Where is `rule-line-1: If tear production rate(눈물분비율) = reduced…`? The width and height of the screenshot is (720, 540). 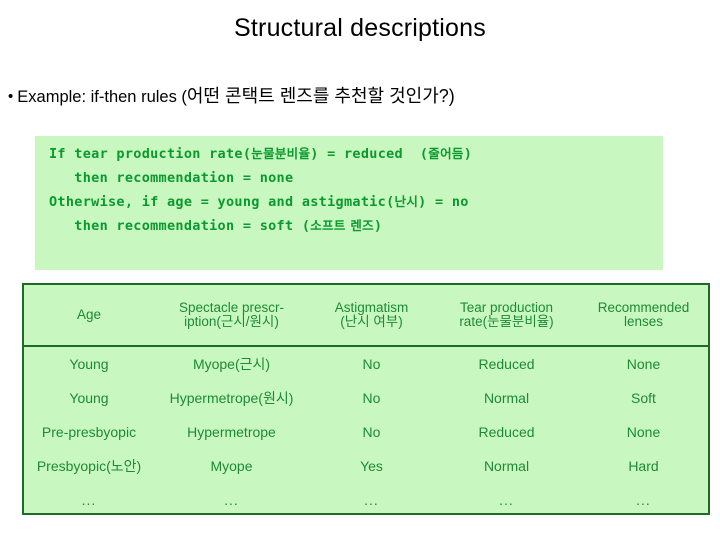 rule-line-1: If tear production rate(눈물분비율) = reduced… is located at coordinates (349, 154).